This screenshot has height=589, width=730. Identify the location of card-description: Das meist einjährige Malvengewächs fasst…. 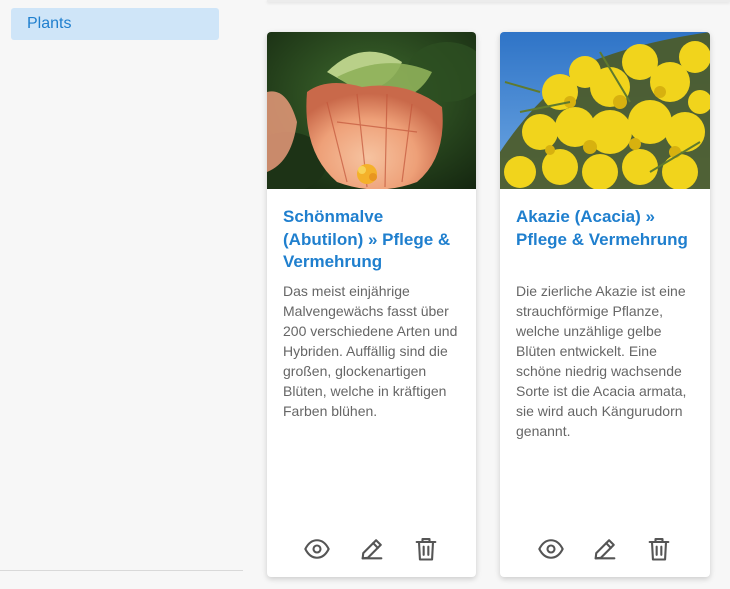
(370, 351).